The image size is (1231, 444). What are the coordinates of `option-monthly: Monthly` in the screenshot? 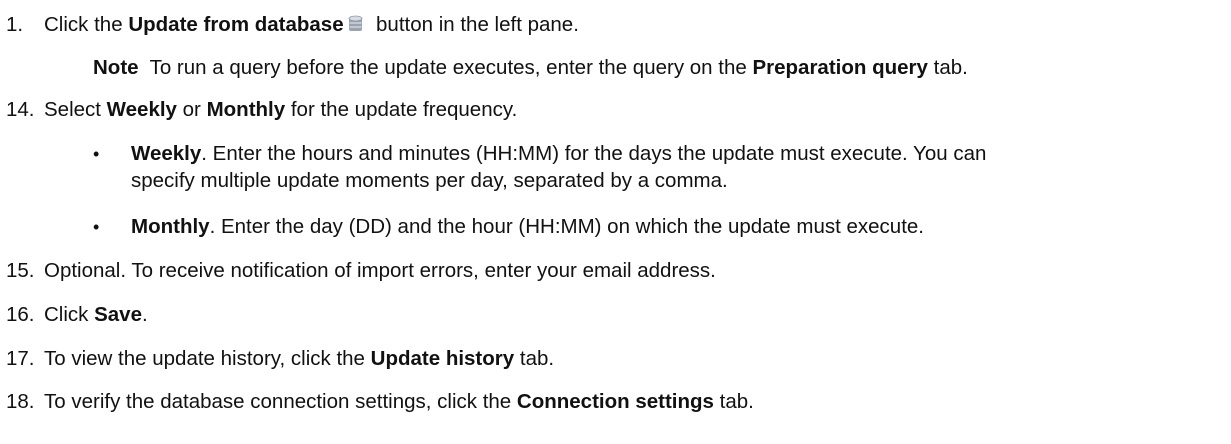 It's located at (246, 109).